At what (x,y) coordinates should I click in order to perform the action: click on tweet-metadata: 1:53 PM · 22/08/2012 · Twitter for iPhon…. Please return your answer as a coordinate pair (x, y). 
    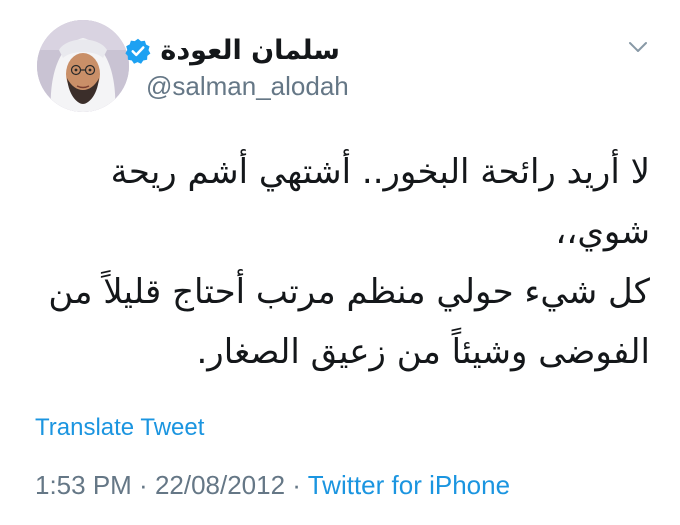
    Looking at the image, I should click on (272, 485).